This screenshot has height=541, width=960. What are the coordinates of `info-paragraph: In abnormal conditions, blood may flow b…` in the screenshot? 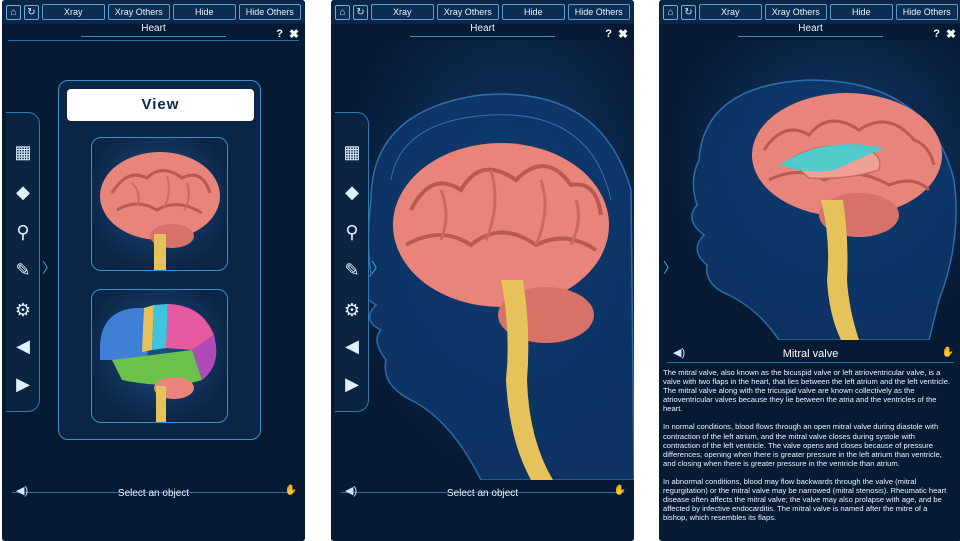 It's located at (805, 499).